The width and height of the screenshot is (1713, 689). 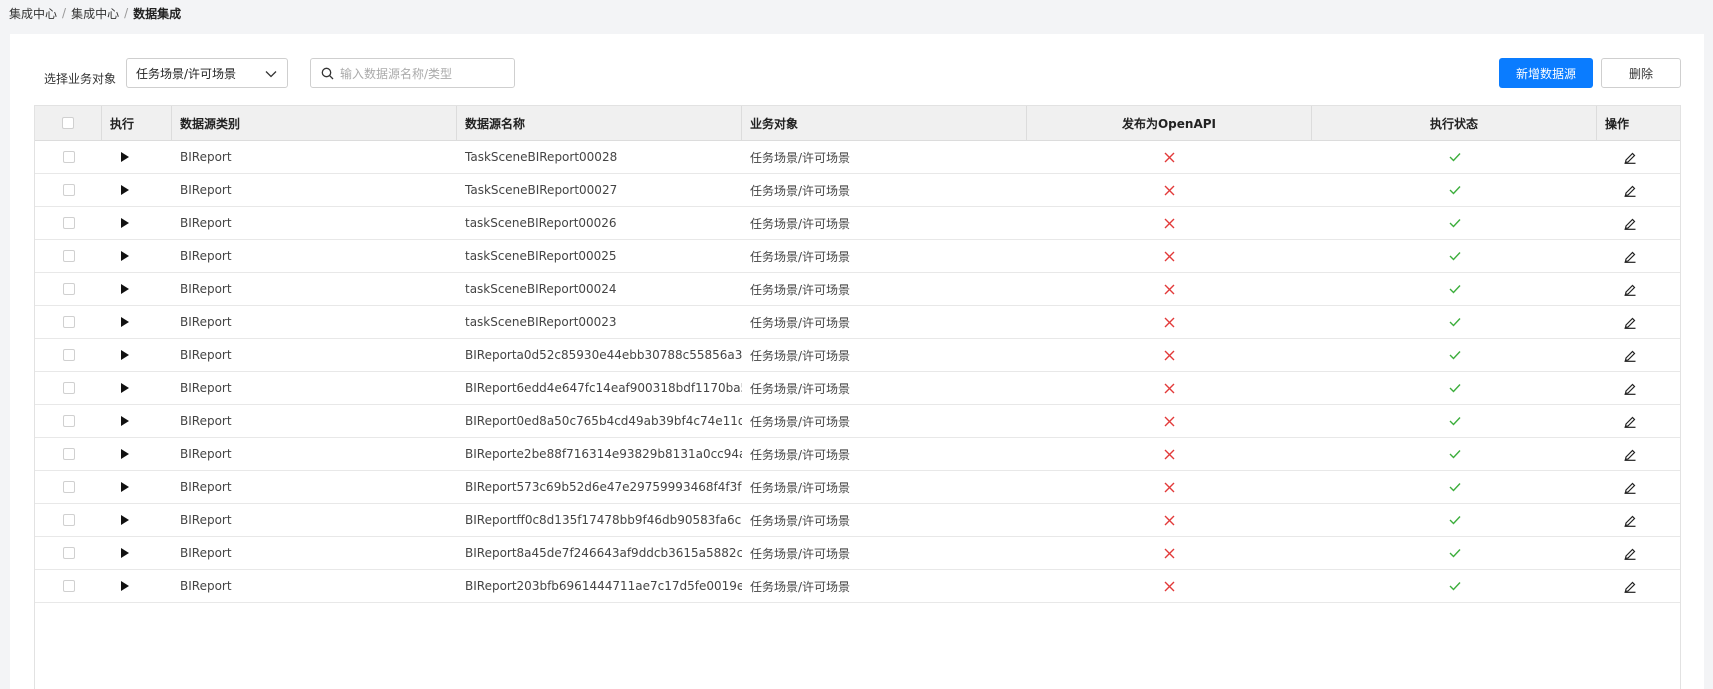 I want to click on table-row: BIReport taskSceneBIReport00024 任务场景/许可场景, so click(x=857, y=289).